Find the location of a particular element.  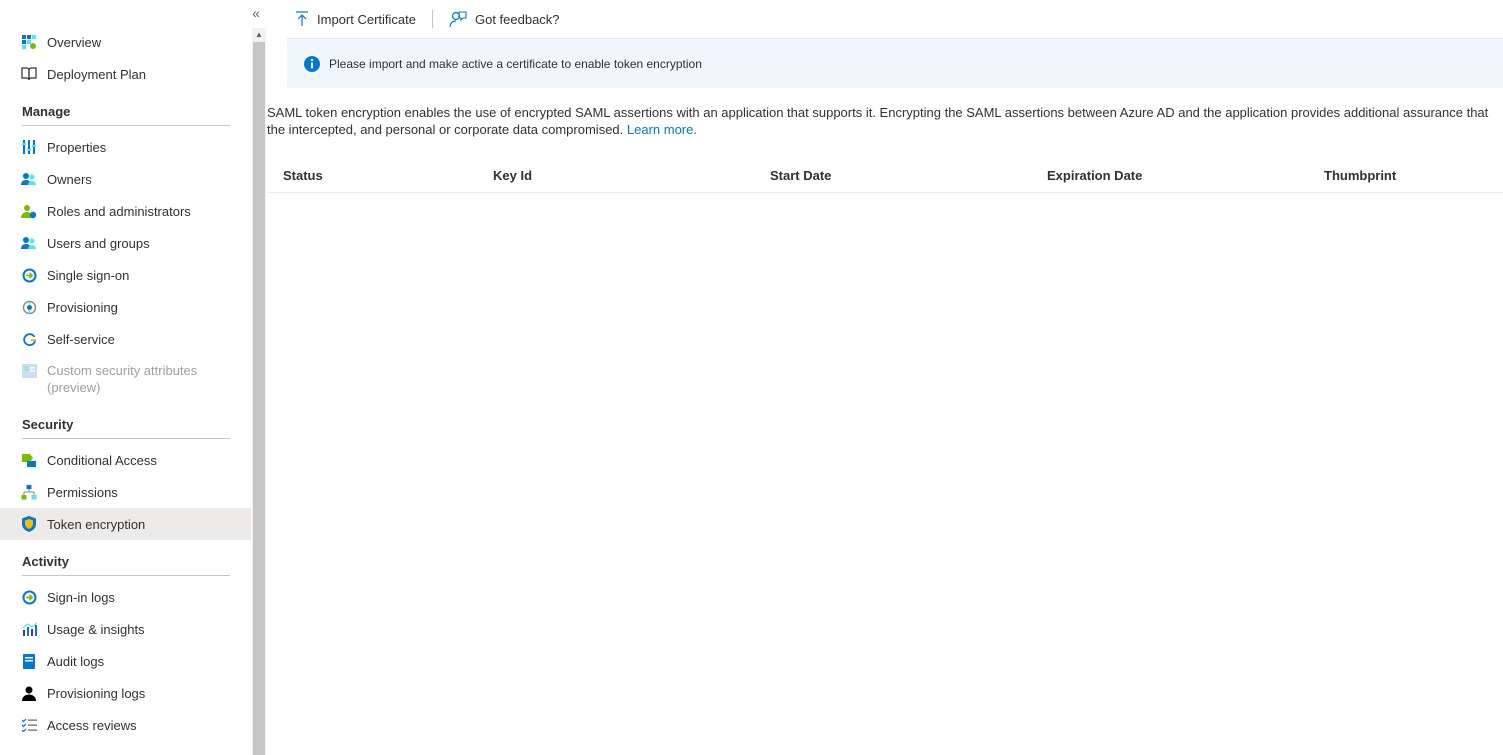

overview-icon is located at coordinates (29, 42).